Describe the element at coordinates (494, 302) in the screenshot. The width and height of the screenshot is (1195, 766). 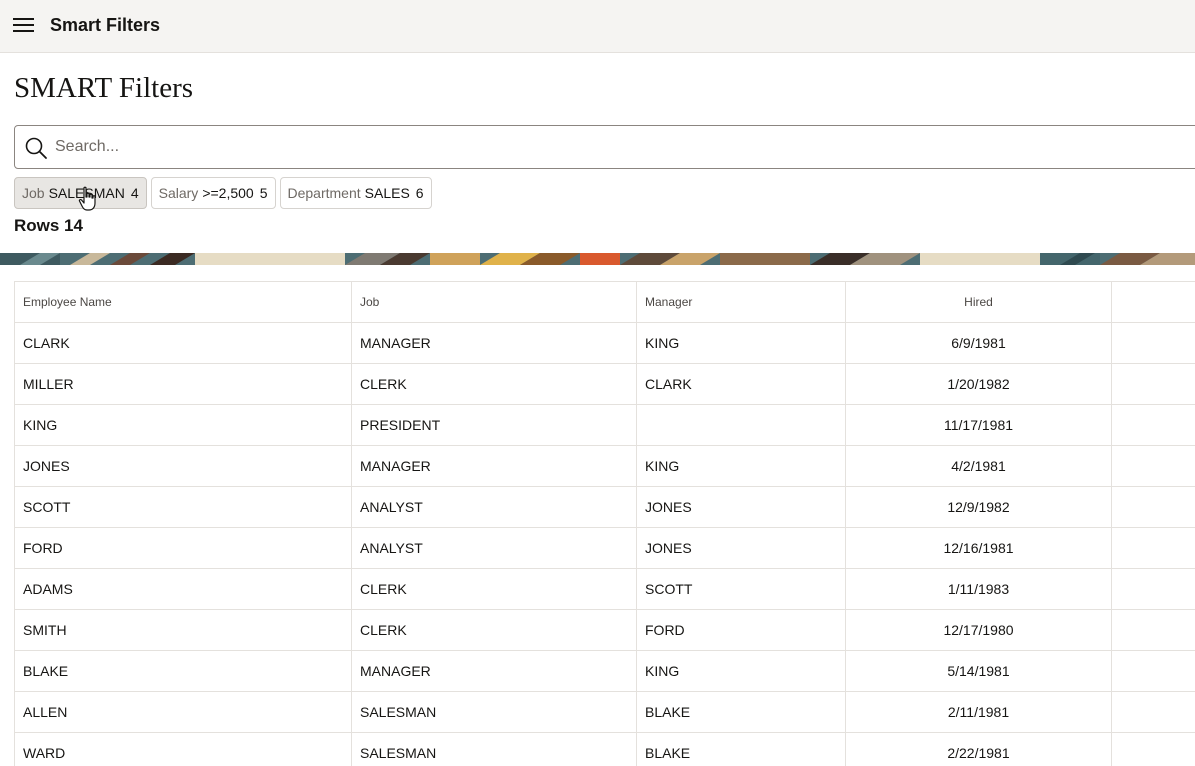
I see `column-header-job: Job` at that location.